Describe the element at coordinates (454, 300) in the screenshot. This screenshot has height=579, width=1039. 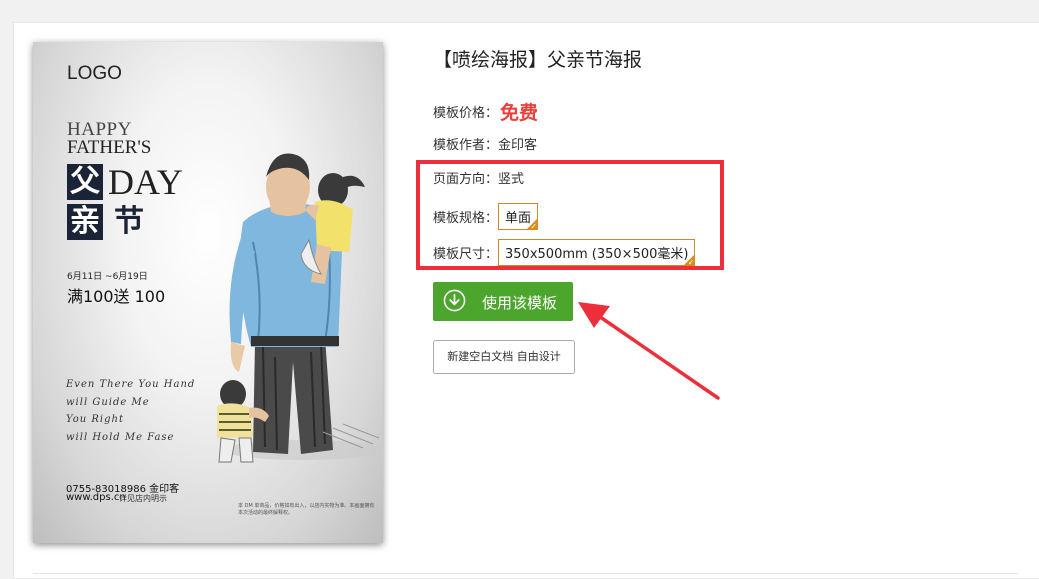
I see `download-circle-icon` at that location.